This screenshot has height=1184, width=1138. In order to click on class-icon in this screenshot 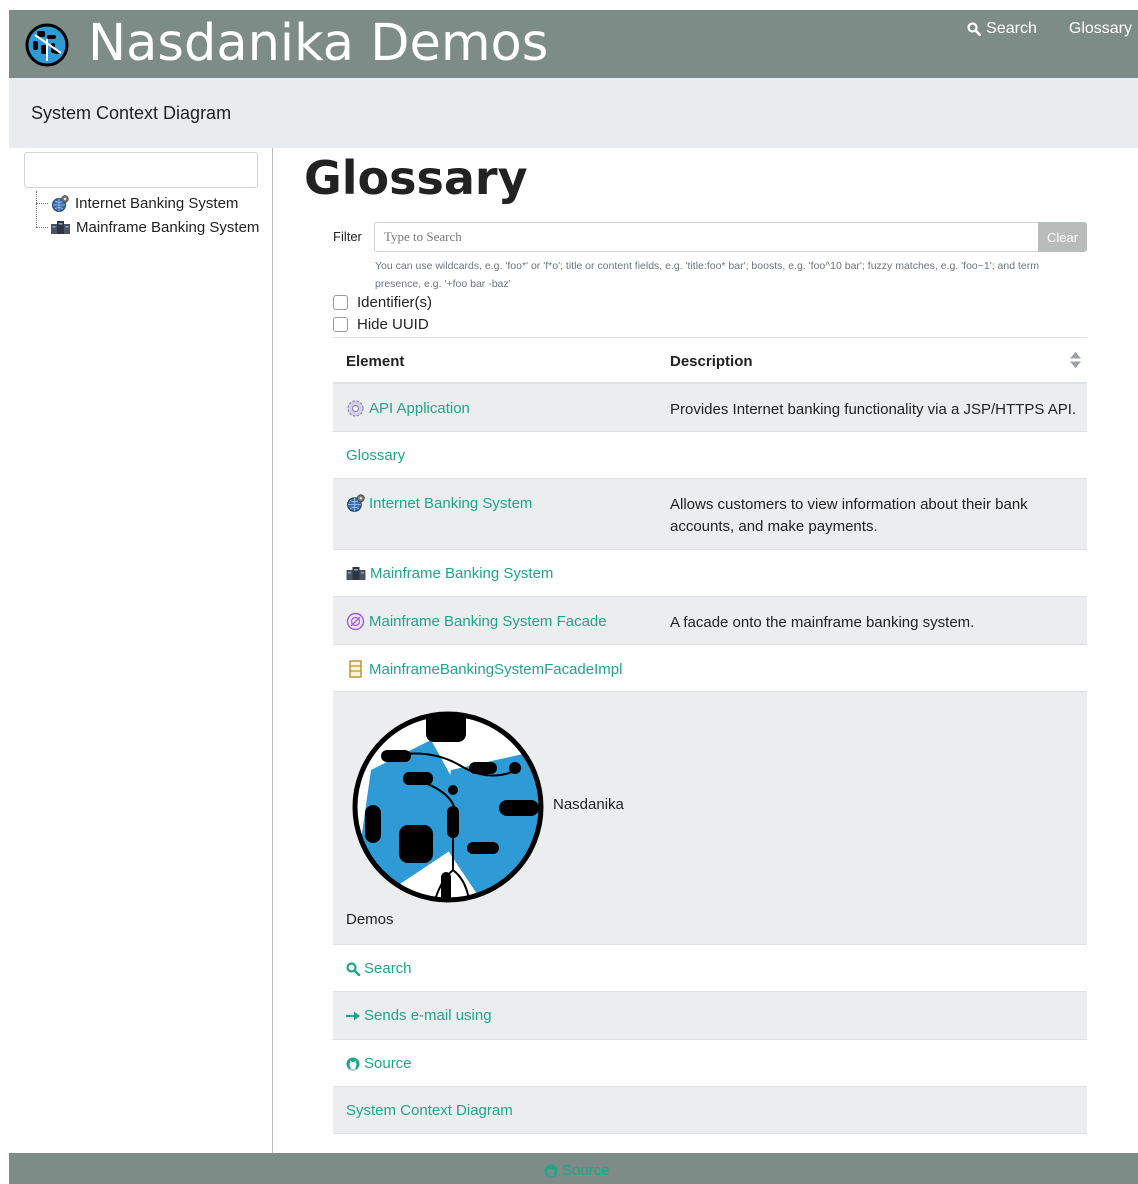, I will do `click(355, 669)`.